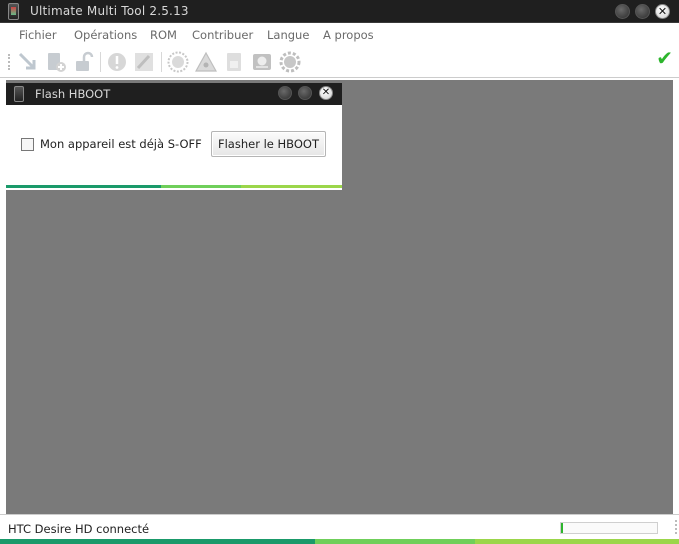 This screenshot has width=679, height=544. What do you see at coordinates (19, 94) in the screenshot?
I see `phone-window-icon` at bounding box center [19, 94].